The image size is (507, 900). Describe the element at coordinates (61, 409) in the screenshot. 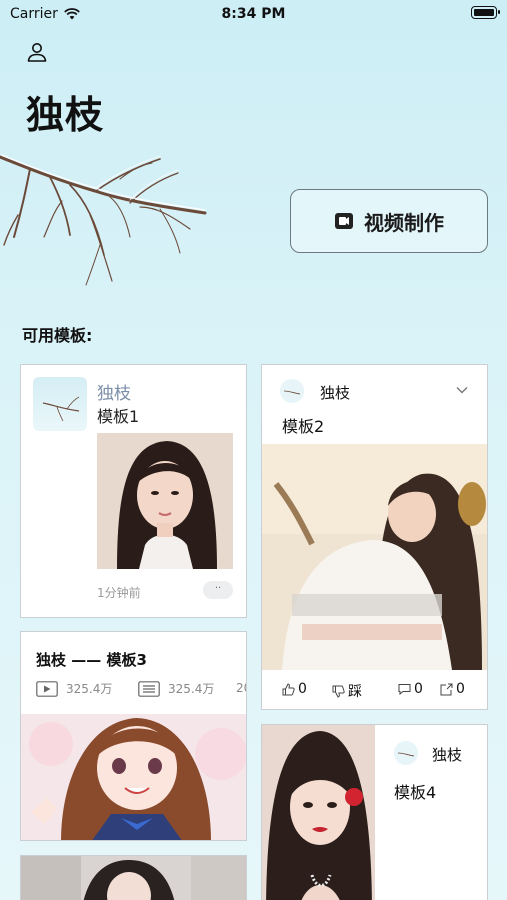

I see `branch-thumbnail-icon` at that location.